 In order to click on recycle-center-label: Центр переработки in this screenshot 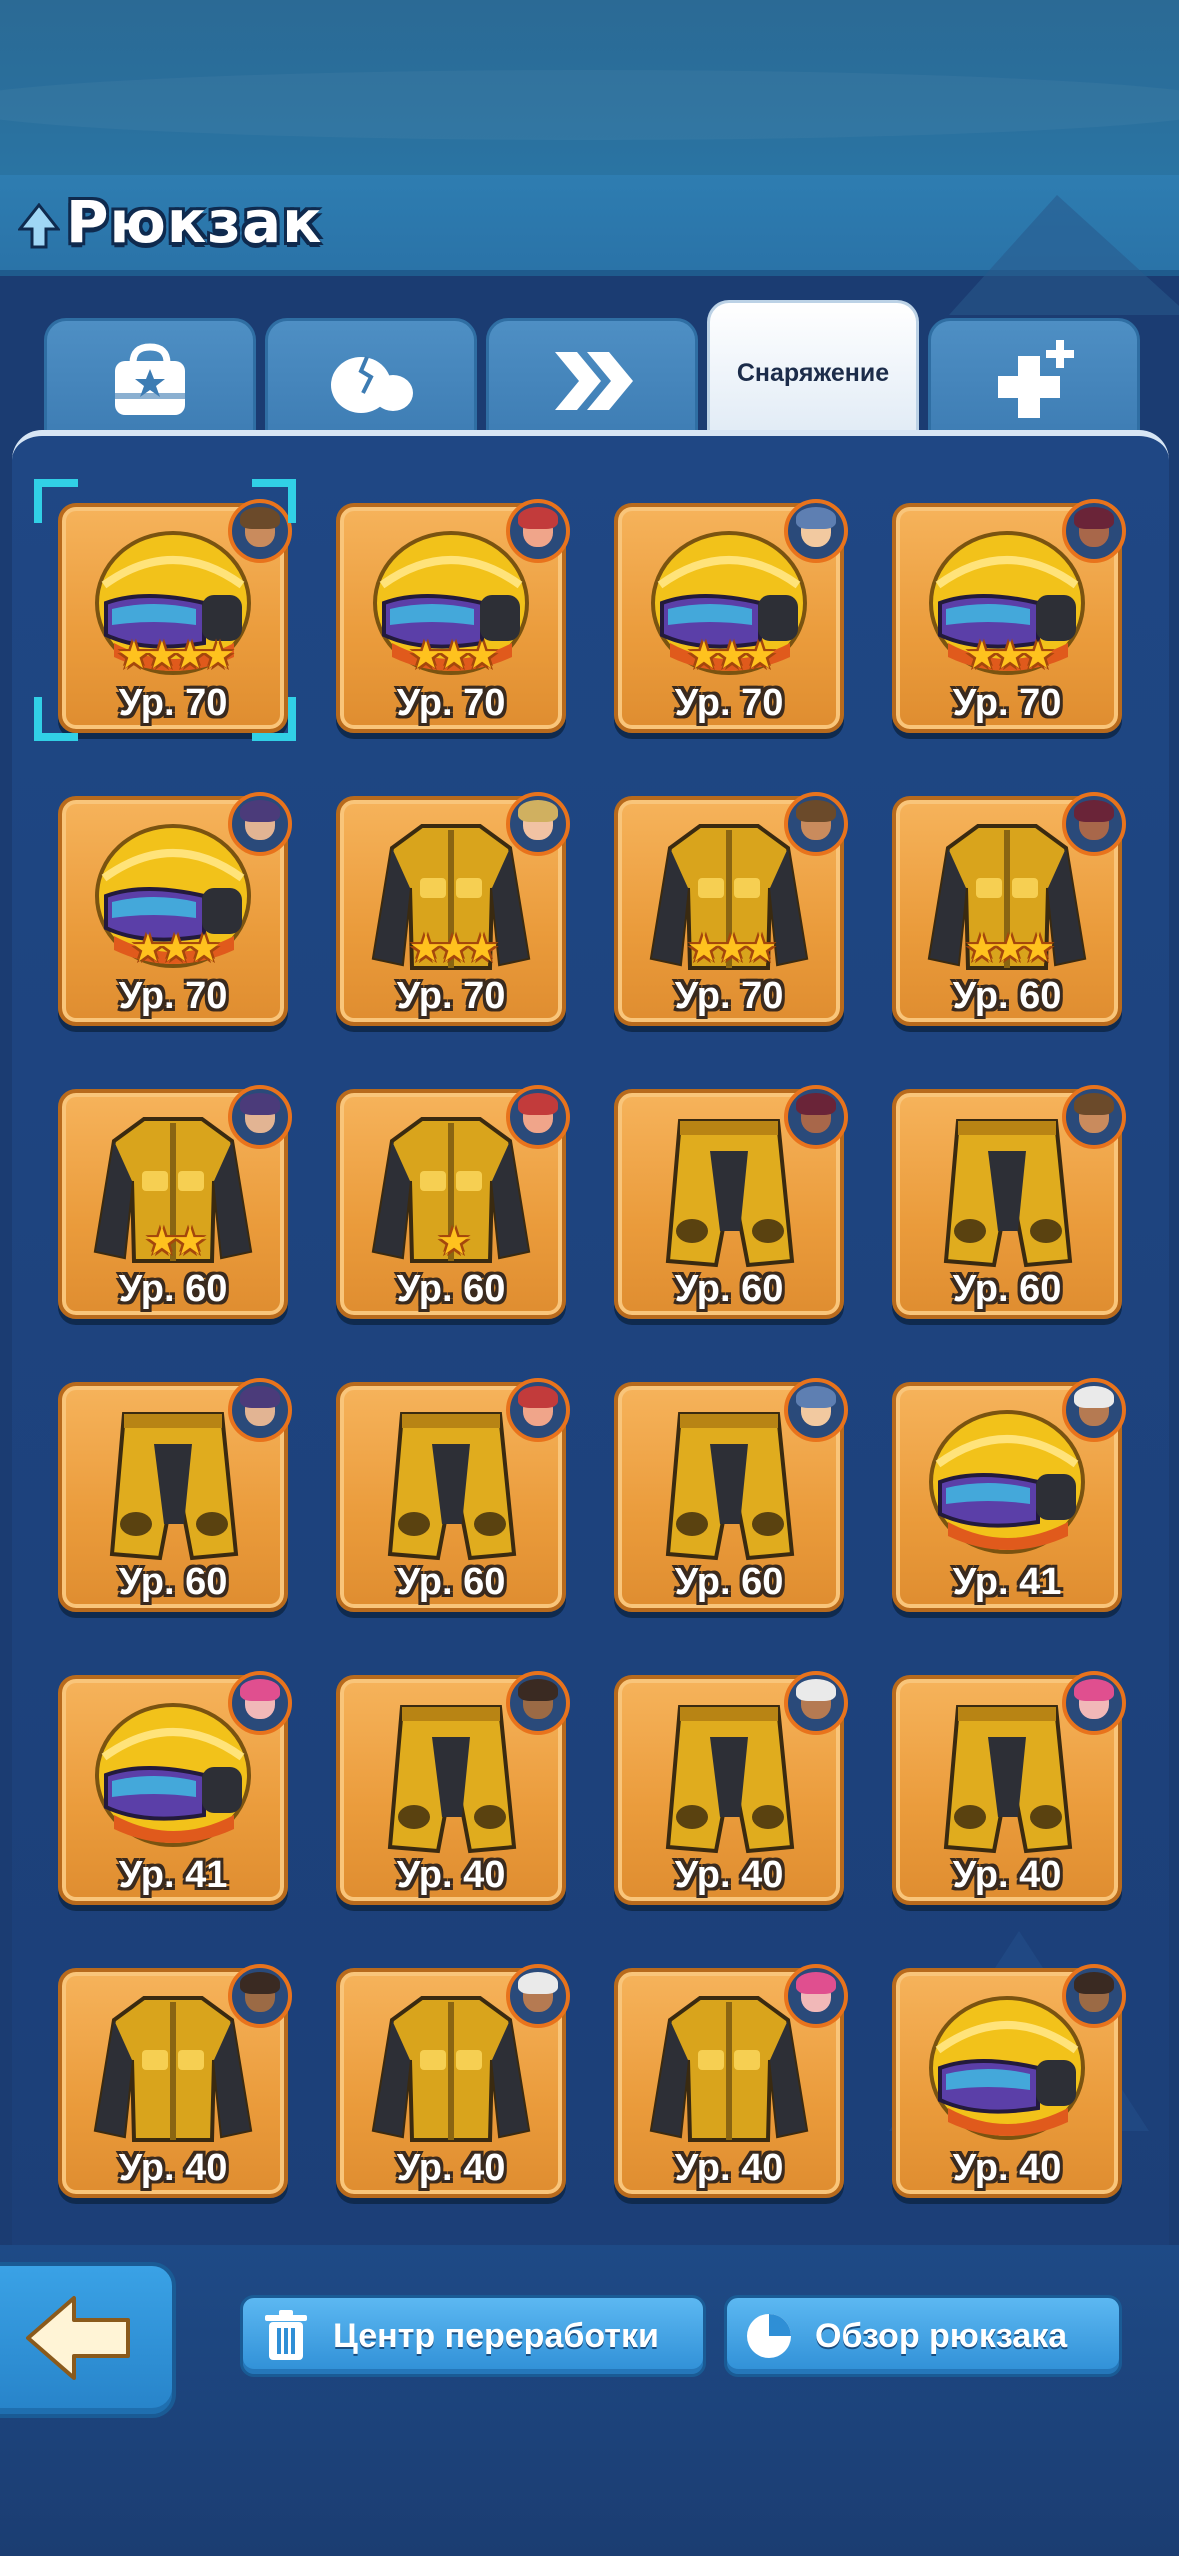, I will do `click(496, 2335)`.